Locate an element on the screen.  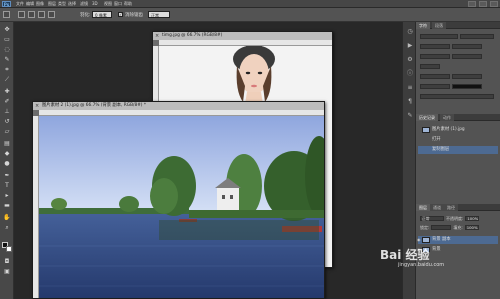
eye-icon: ◉ is located at coordinates (419, 240).